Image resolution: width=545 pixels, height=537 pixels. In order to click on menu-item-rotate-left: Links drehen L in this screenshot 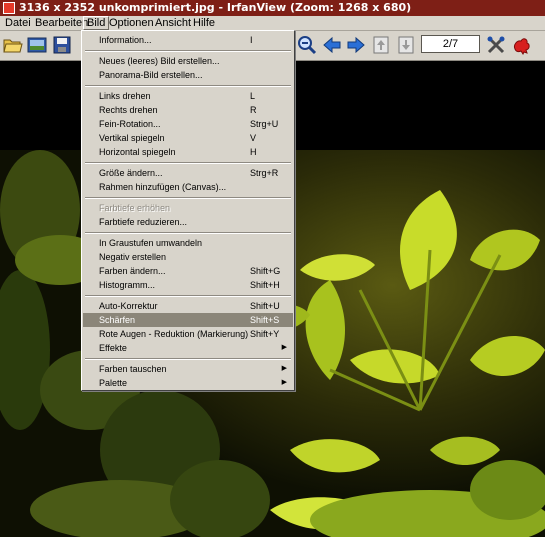, I will do `click(188, 96)`.